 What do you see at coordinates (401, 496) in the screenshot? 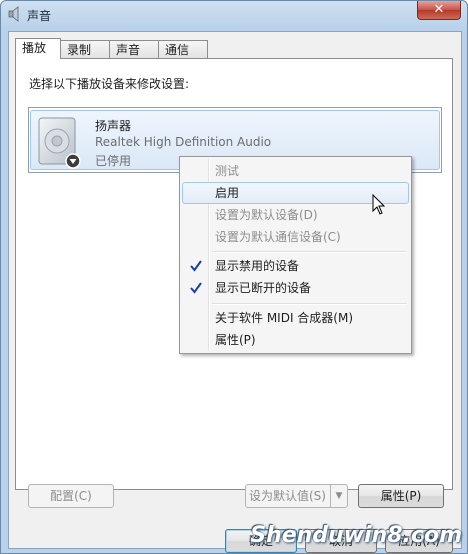
I see `properties-button: 属性(P)` at bounding box center [401, 496].